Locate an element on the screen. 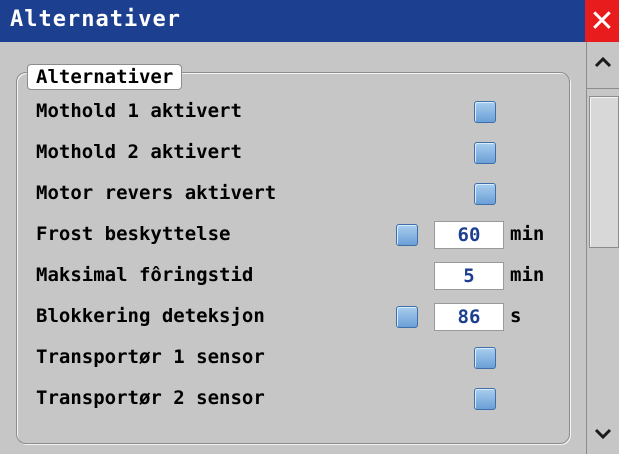 This screenshot has height=454, width=619. frost-unit: min is located at coordinates (527, 234).